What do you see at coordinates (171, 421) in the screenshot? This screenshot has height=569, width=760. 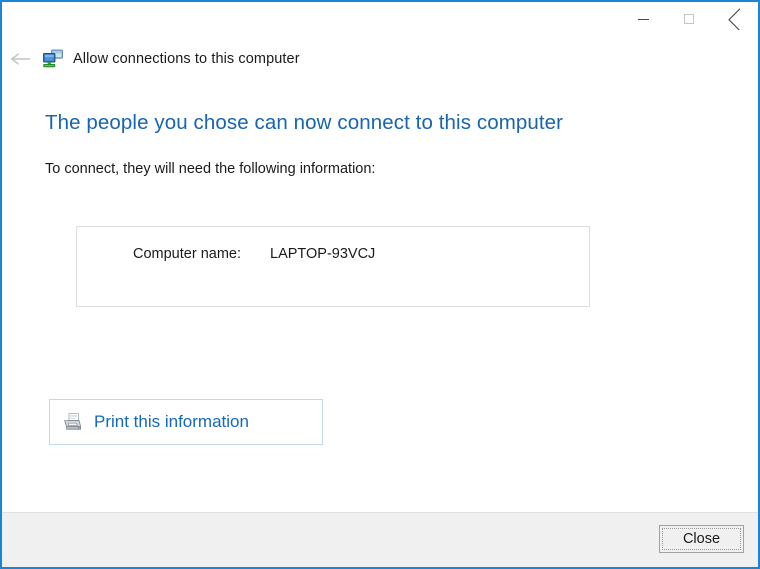 I see `print-button-label: Print this information` at bounding box center [171, 421].